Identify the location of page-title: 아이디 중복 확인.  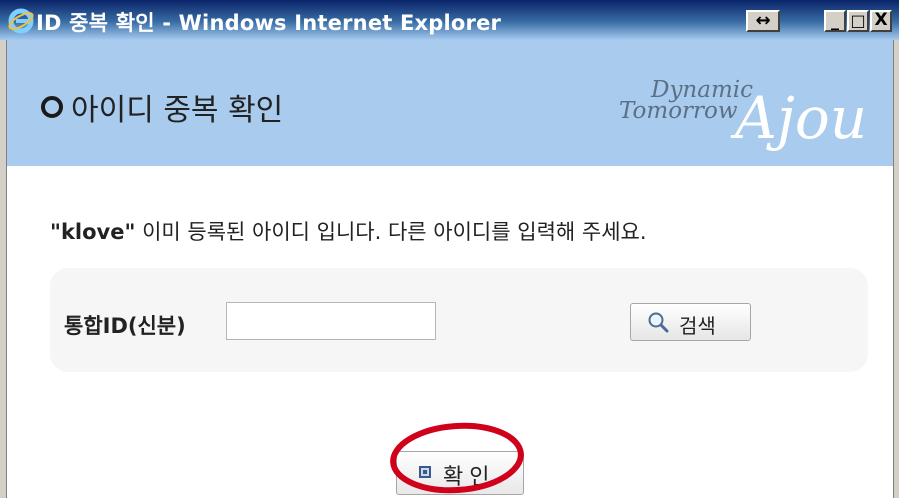
(162, 107).